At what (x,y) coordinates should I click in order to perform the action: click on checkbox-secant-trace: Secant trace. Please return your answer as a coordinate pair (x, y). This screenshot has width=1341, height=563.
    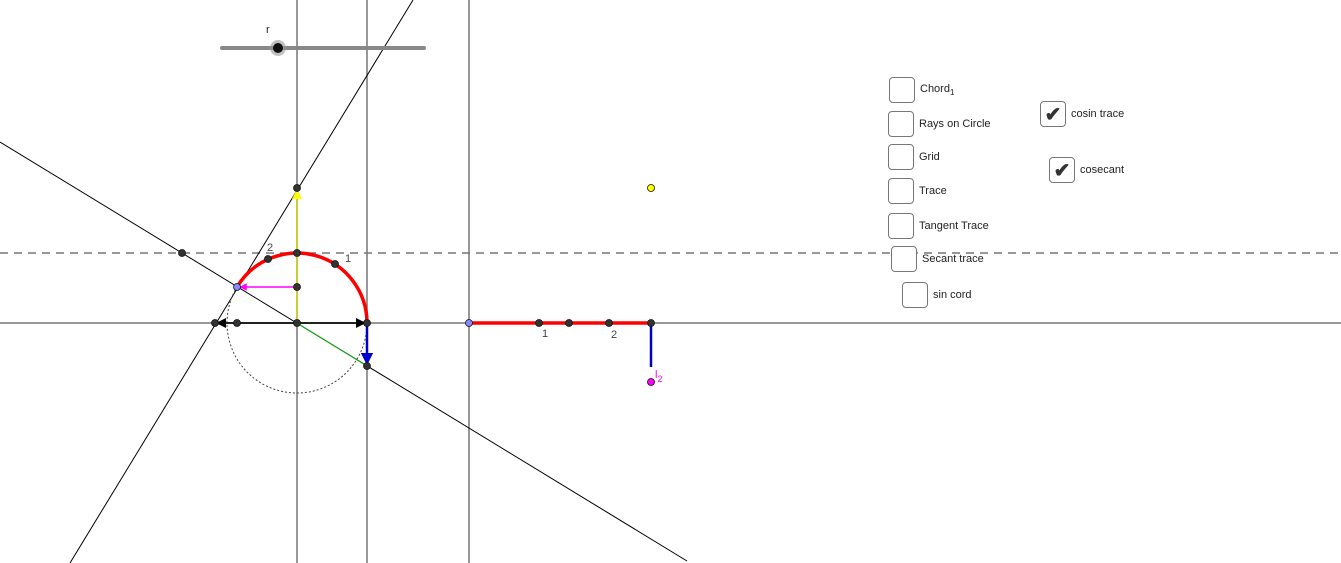
    Looking at the image, I should click on (937, 259).